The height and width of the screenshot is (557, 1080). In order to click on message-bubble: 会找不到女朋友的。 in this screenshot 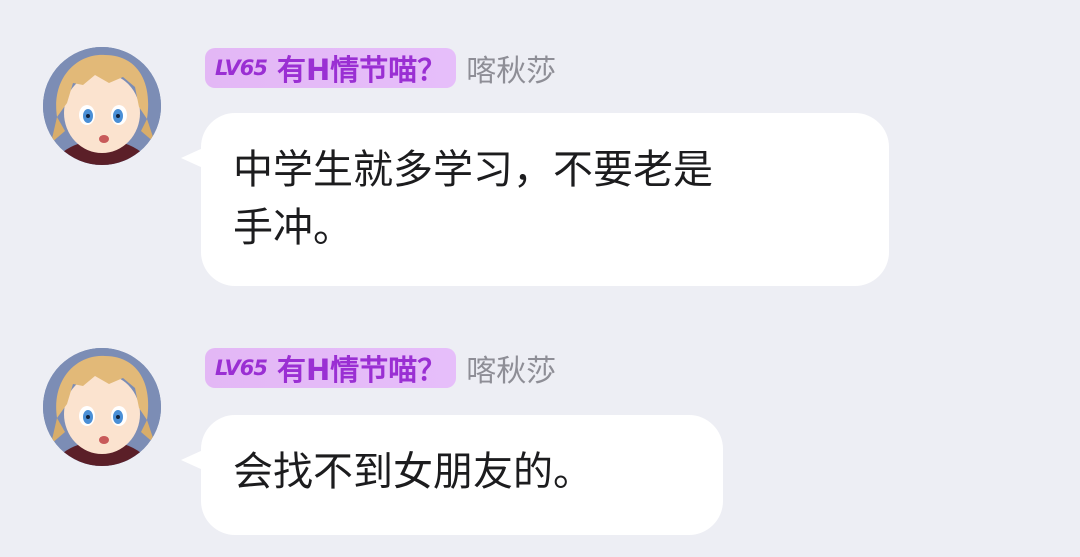, I will do `click(462, 475)`.